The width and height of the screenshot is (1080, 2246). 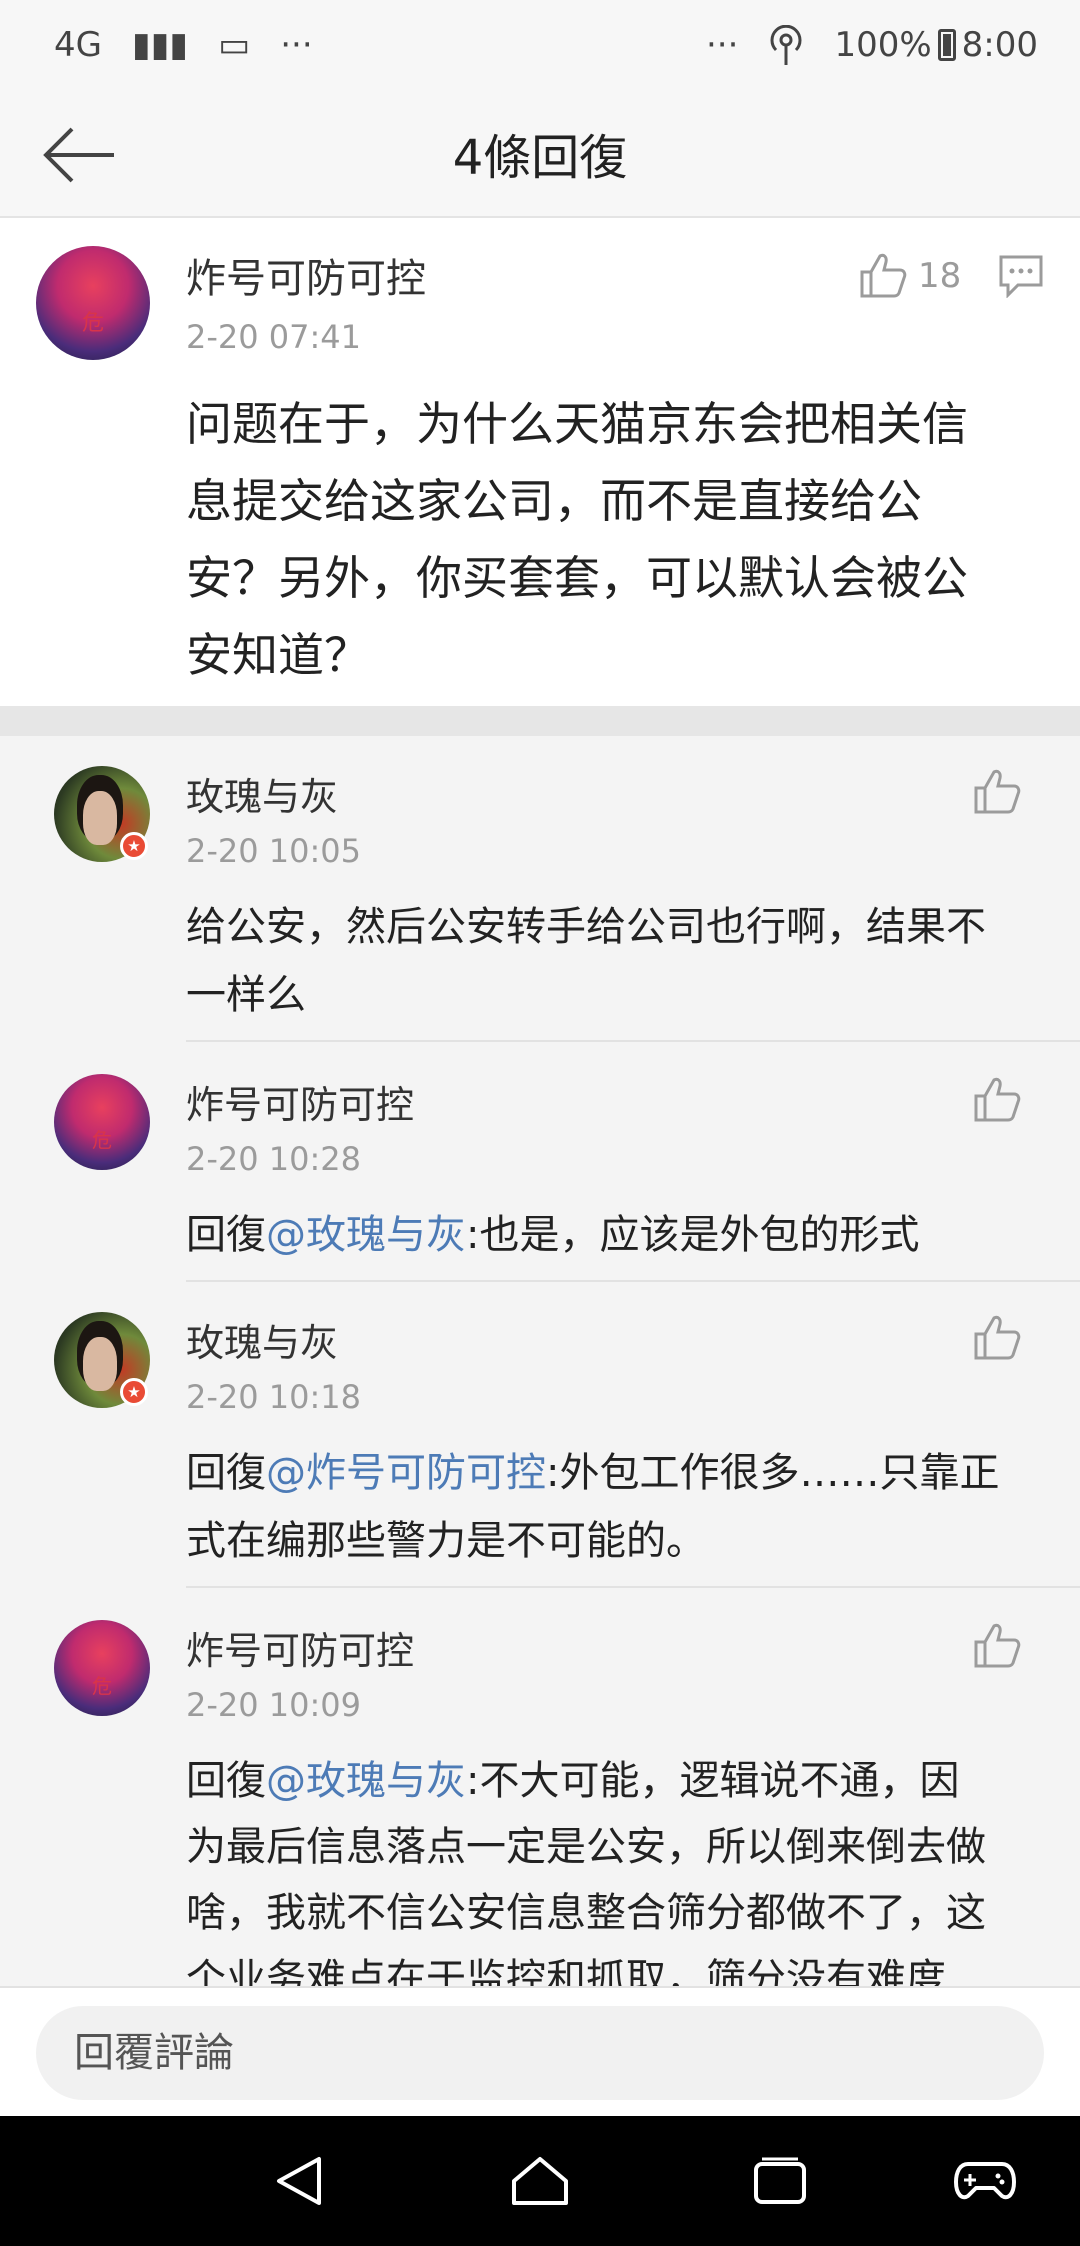 What do you see at coordinates (246, 995) in the screenshot?
I see `reply-line: 一样么` at bounding box center [246, 995].